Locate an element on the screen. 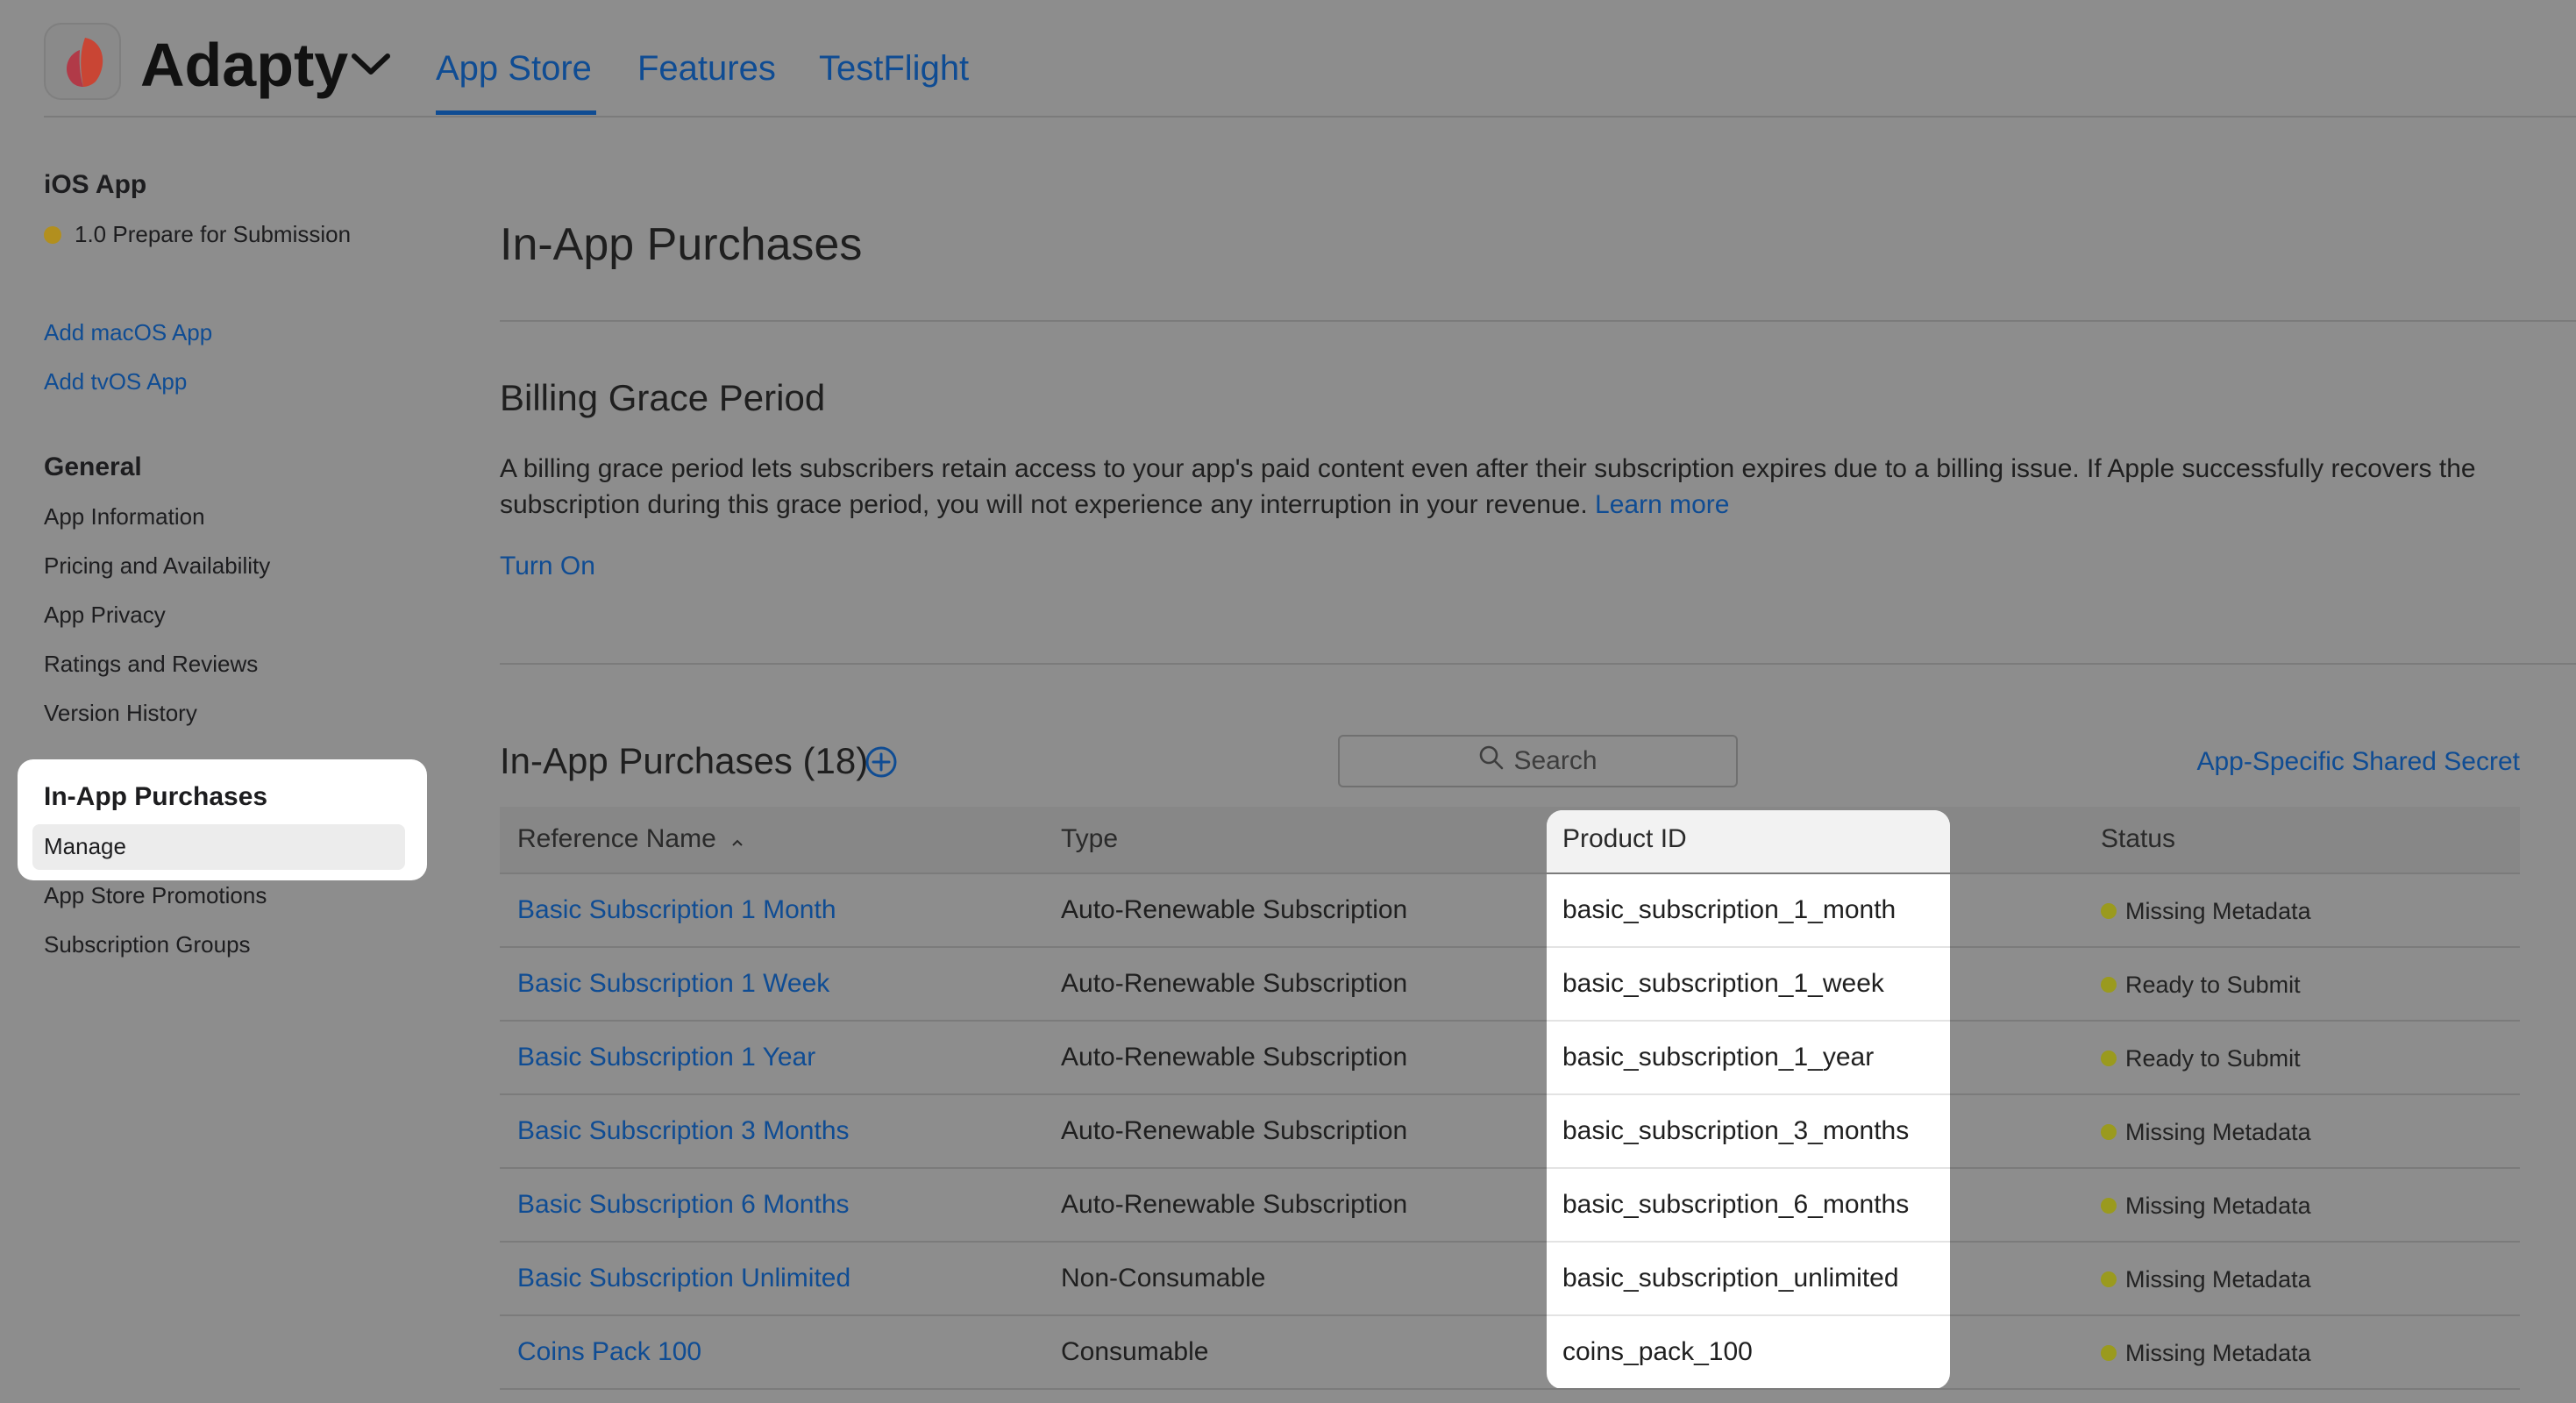  sidebar-platform-title: iOS App is located at coordinates (95, 184).